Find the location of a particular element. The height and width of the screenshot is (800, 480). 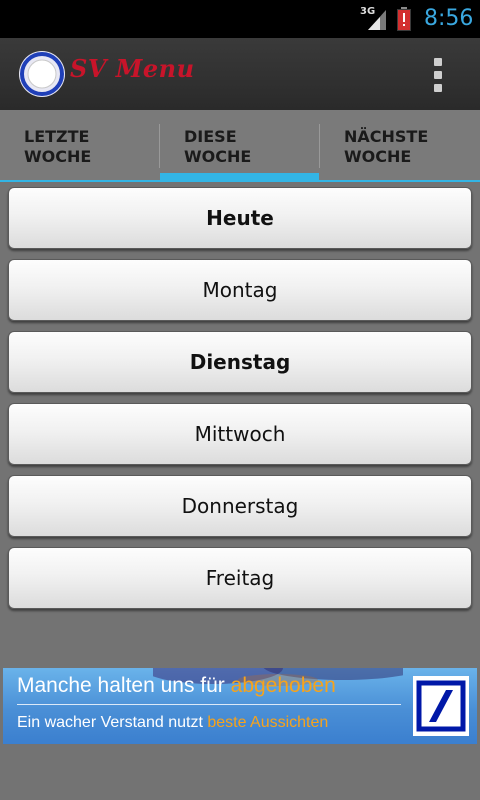

tab-last-week: LETZTE WOCHE is located at coordinates (80, 145).